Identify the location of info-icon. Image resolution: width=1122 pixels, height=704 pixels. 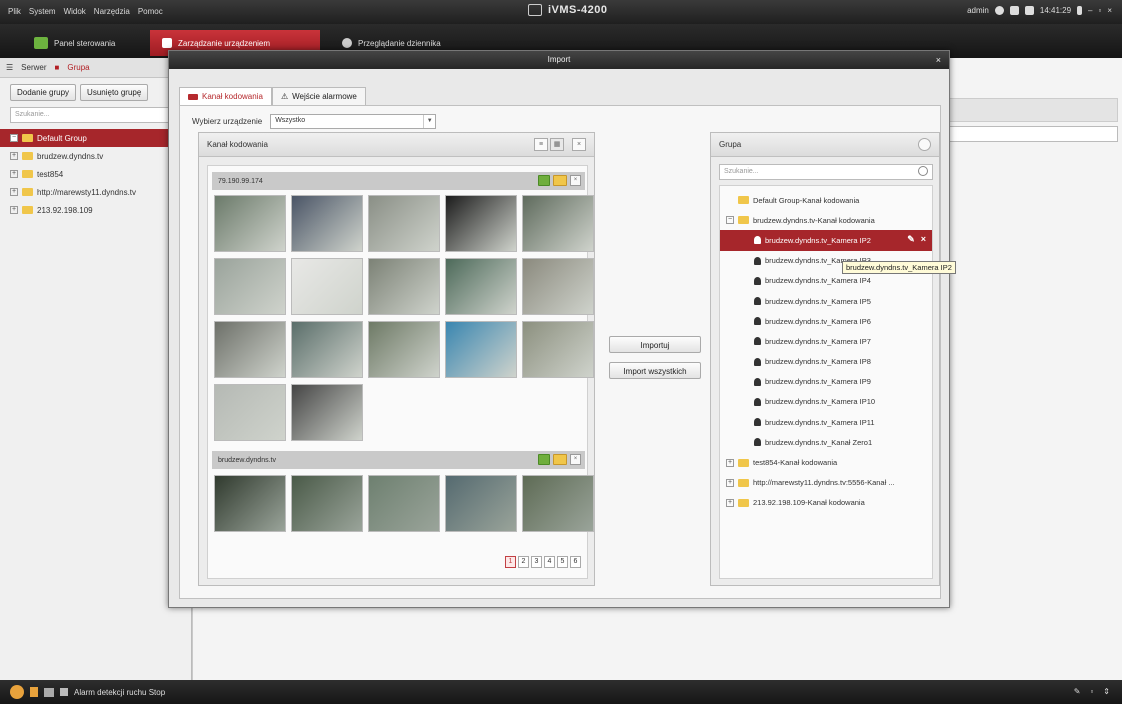
(1080, 10).